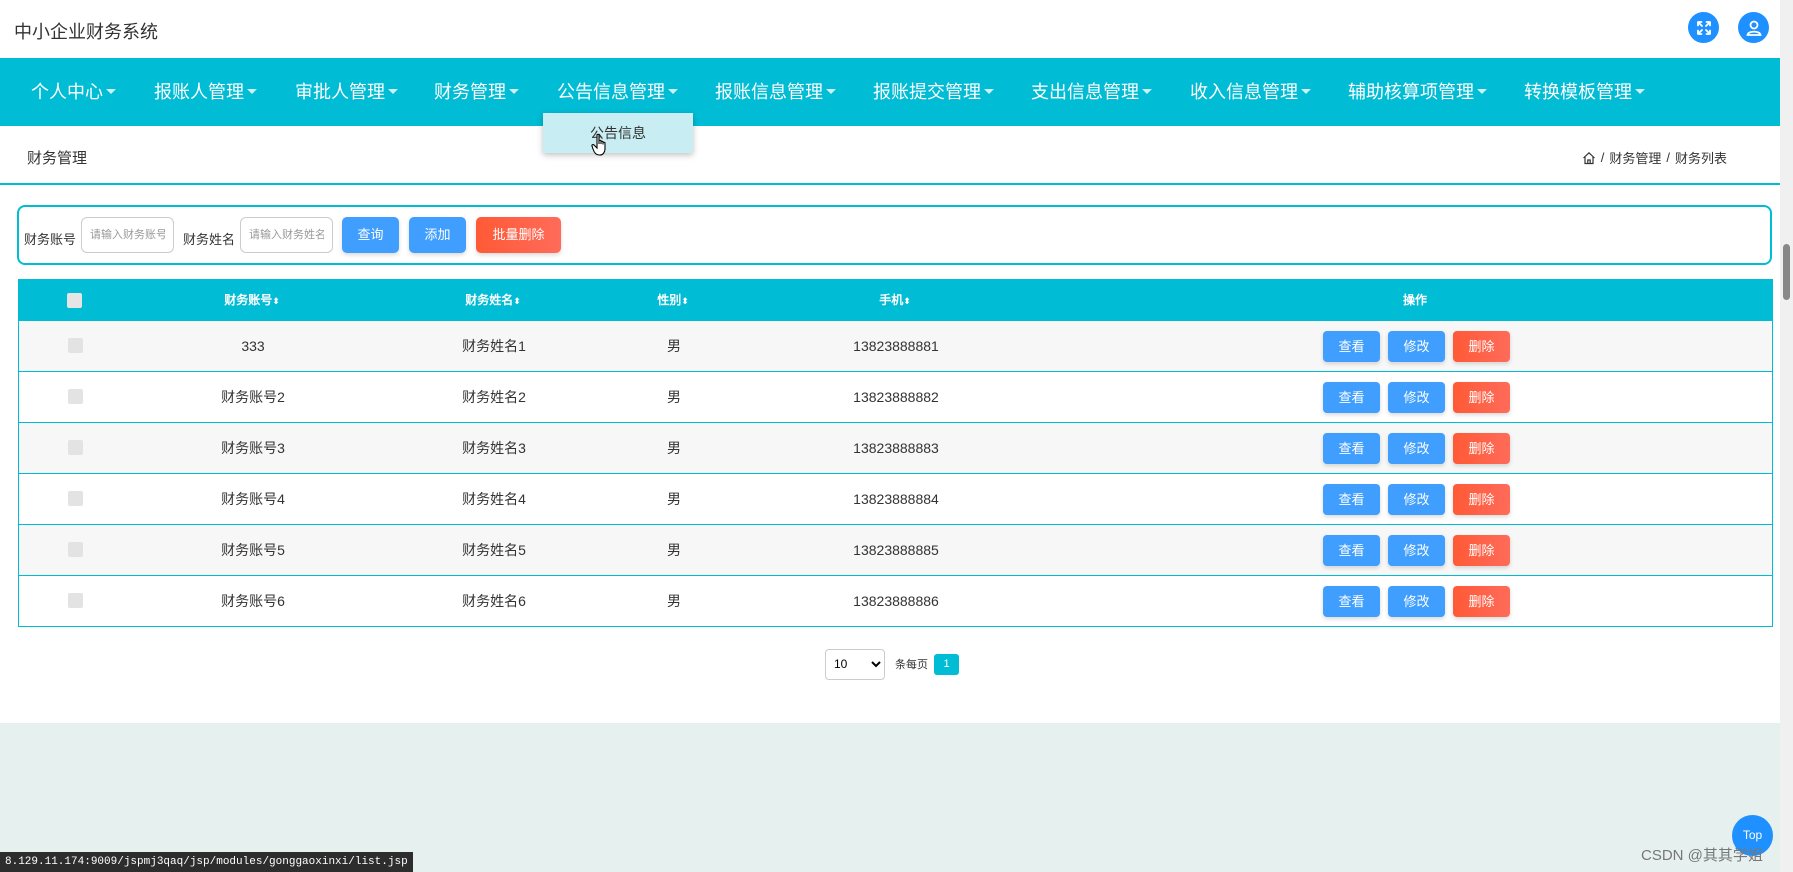 The height and width of the screenshot is (872, 1793). What do you see at coordinates (1786, 436) in the screenshot?
I see `page-scrollbar` at bounding box center [1786, 436].